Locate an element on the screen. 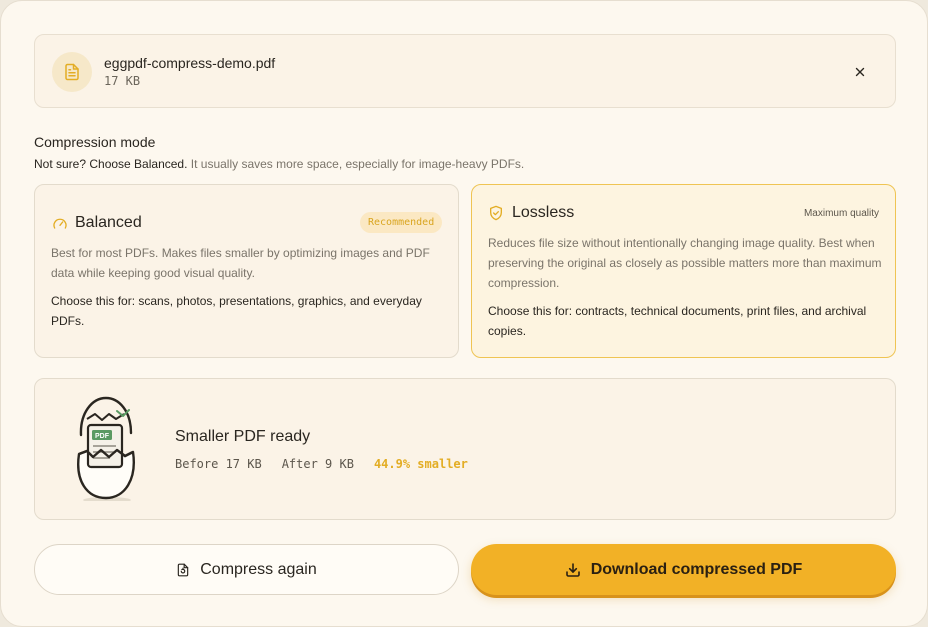  compress-again-button: Compress again is located at coordinates (246, 569).